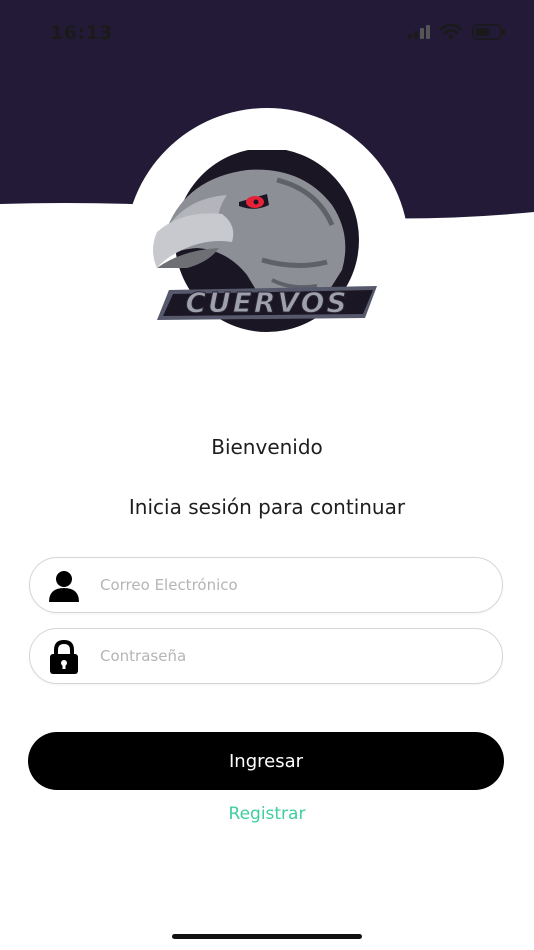 The height and width of the screenshot is (950, 534). I want to click on status-time: 16:13, so click(81, 33).